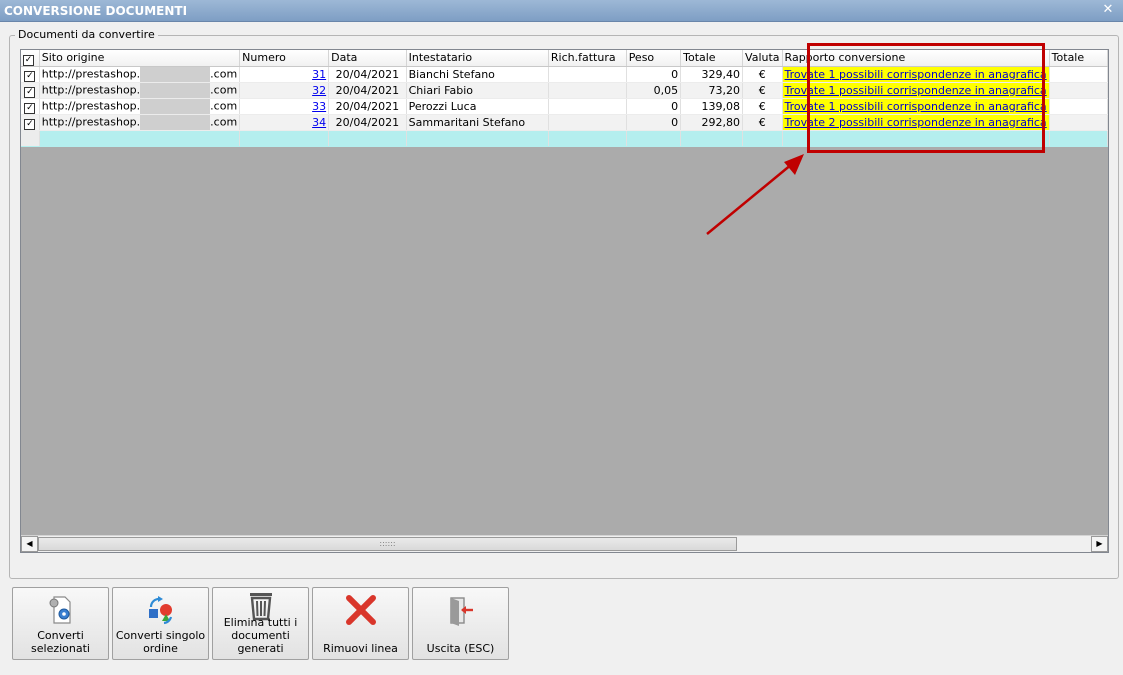 Image resolution: width=1123 pixels, height=675 pixels. Describe the element at coordinates (319, 90) in the screenshot. I see `numero-link: 32` at that location.